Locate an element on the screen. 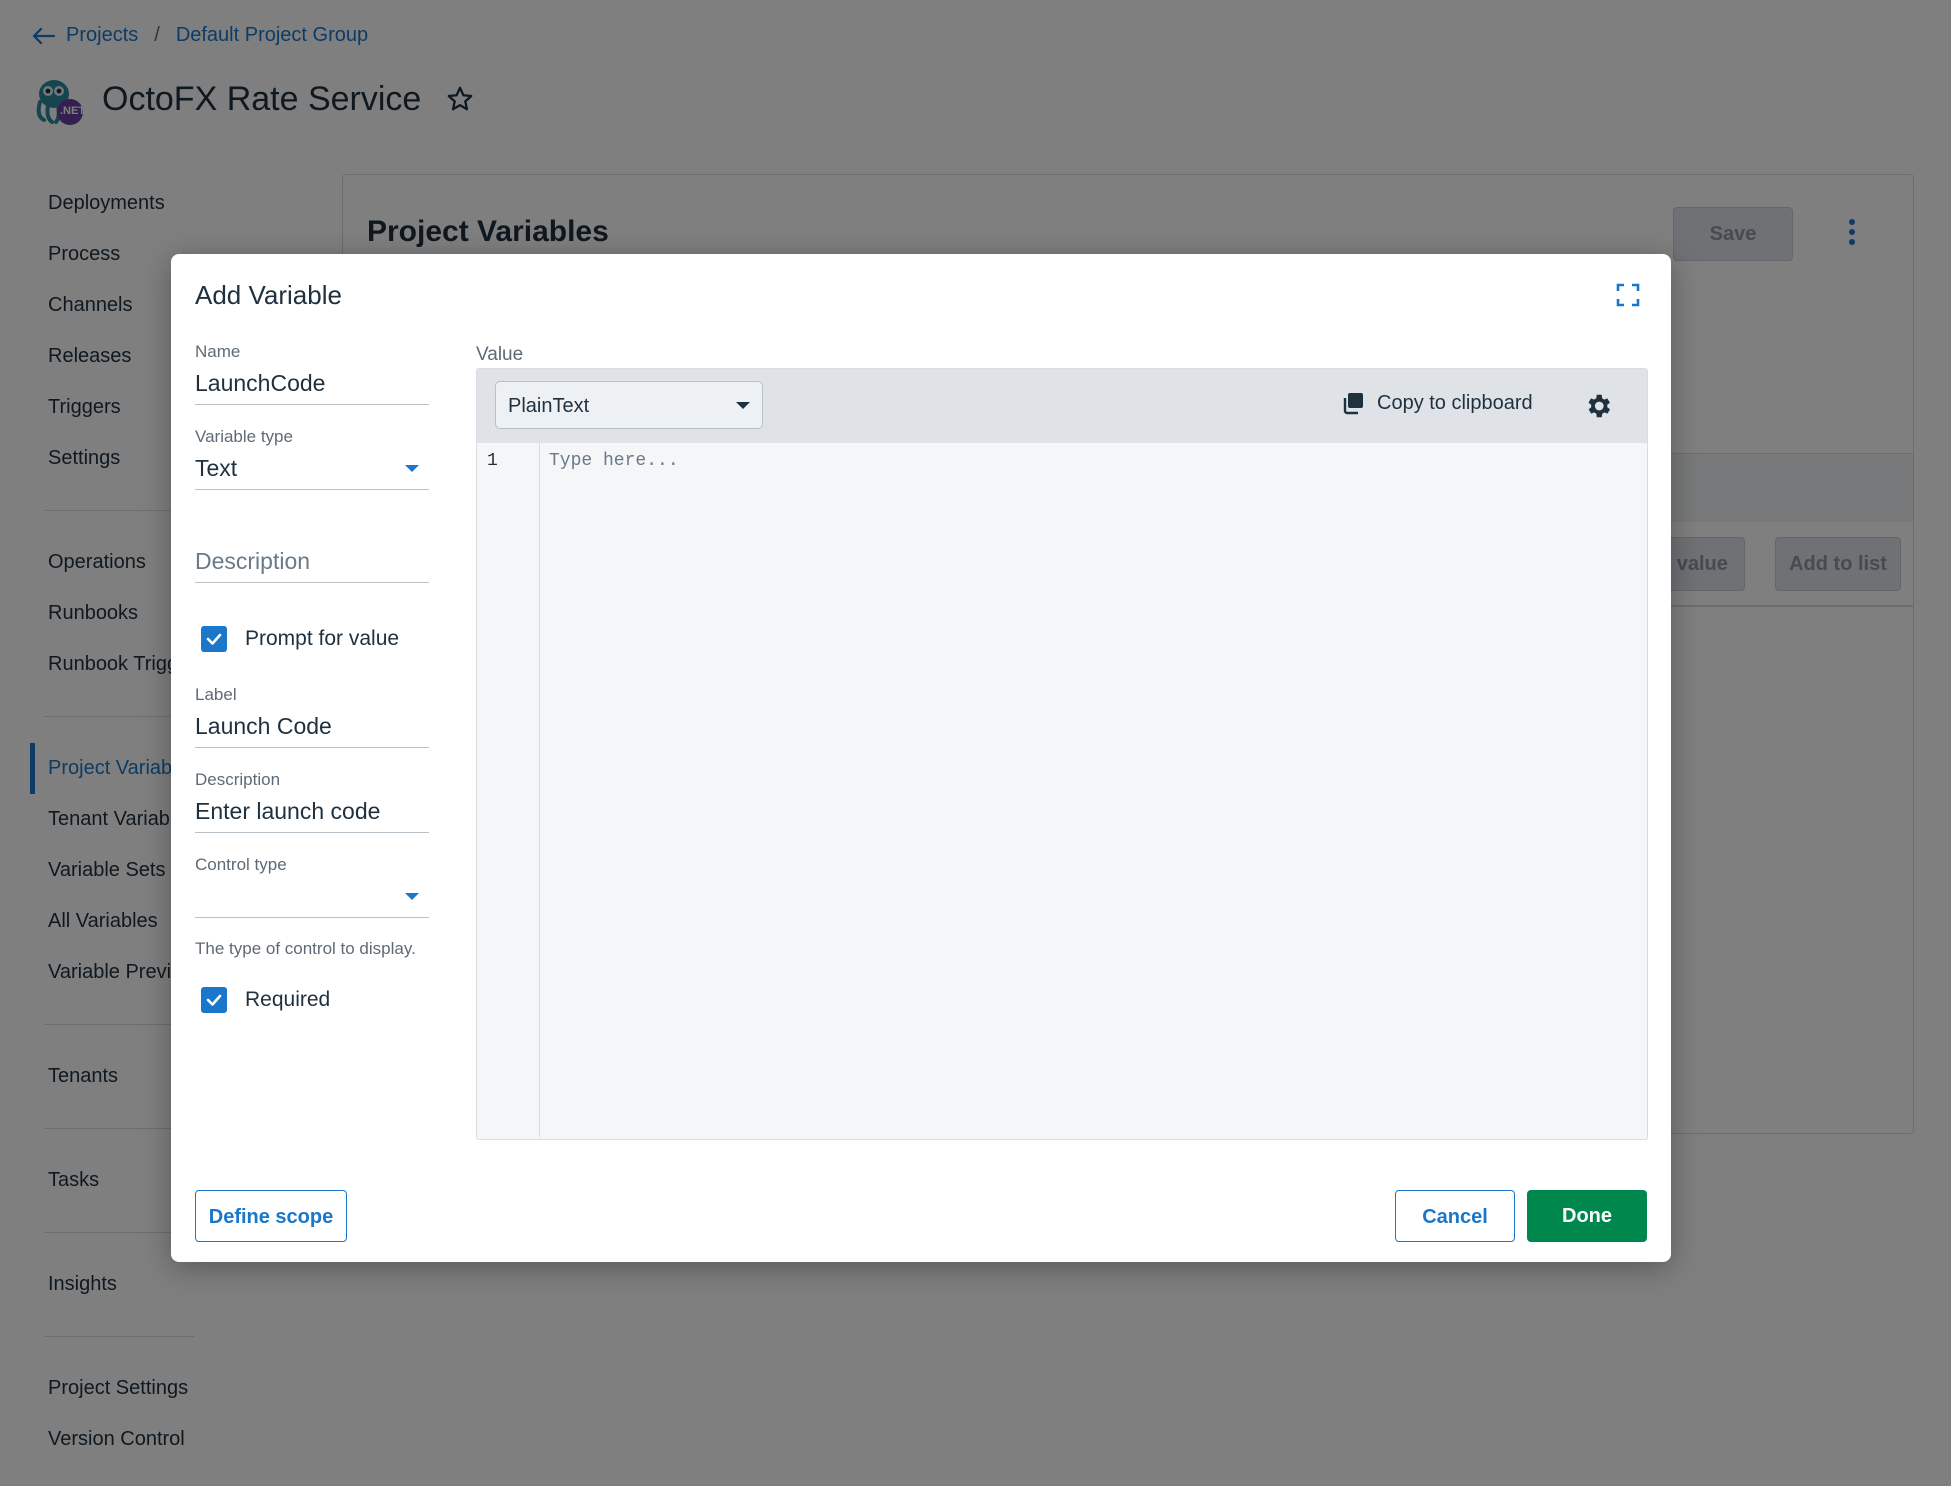  required-label: Required is located at coordinates (288, 999).